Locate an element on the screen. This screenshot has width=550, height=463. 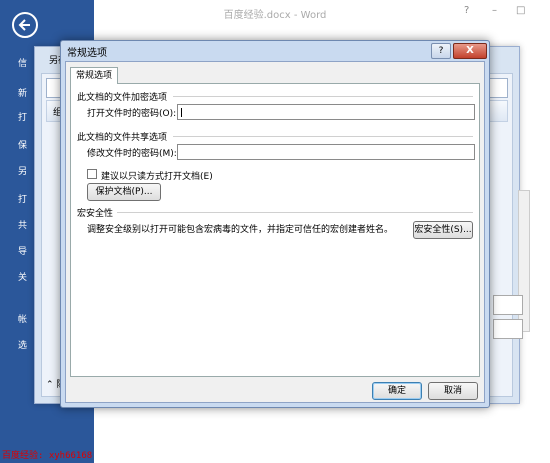
filetype-dropdown is located at coordinates (508, 329).